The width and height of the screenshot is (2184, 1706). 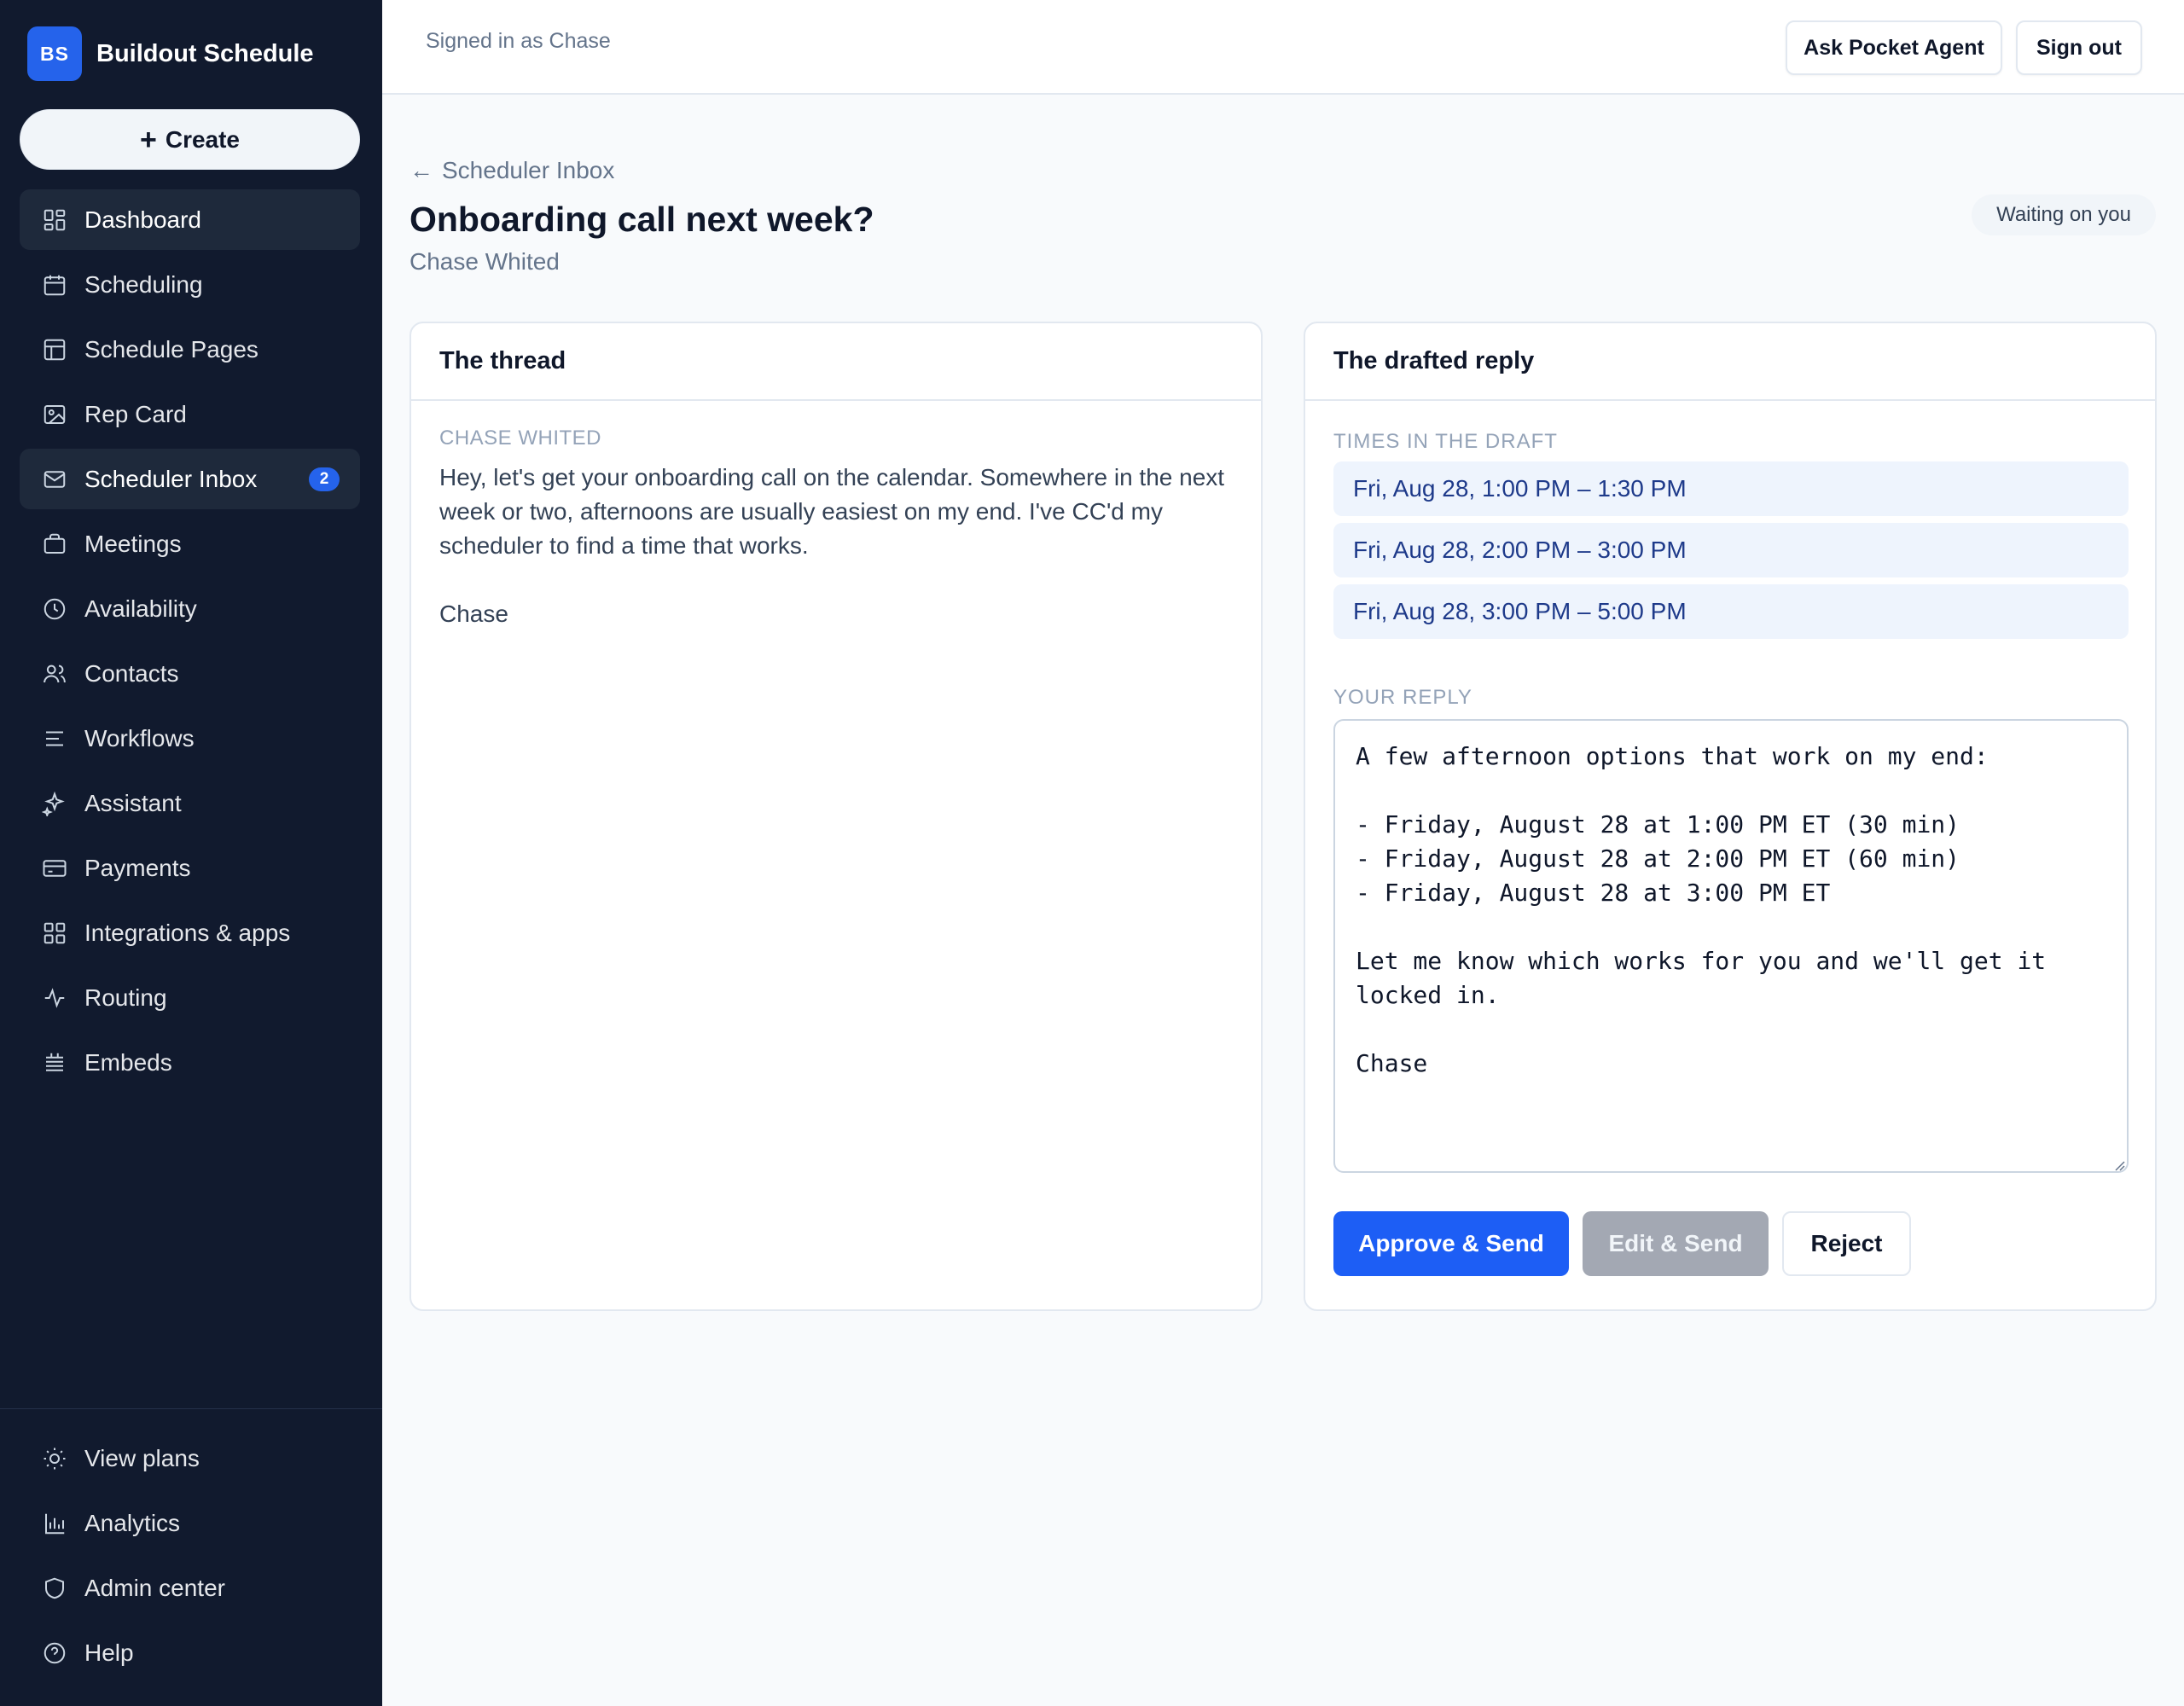 I want to click on page-subtitle: Chase Whited, so click(x=485, y=261).